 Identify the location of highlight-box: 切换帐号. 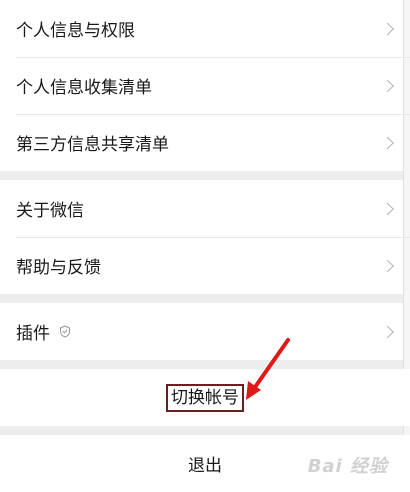
(205, 397).